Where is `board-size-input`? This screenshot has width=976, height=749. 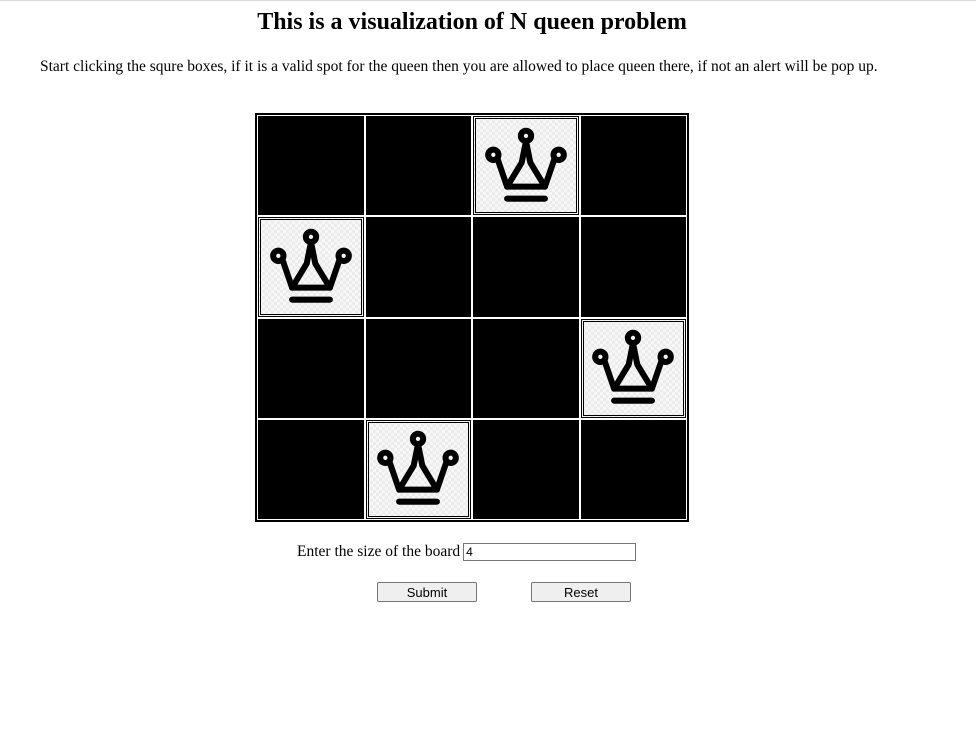
board-size-input is located at coordinates (550, 552).